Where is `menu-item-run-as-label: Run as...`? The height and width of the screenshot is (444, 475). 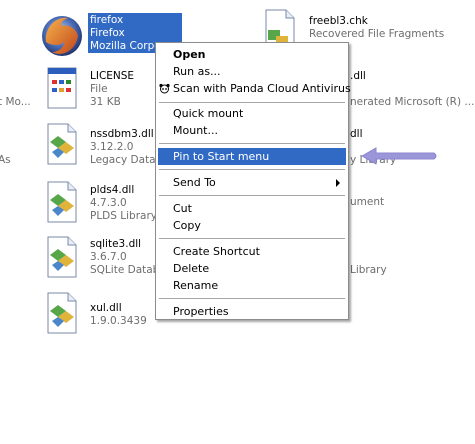
menu-item-run-as-label: Run as... is located at coordinates (197, 71).